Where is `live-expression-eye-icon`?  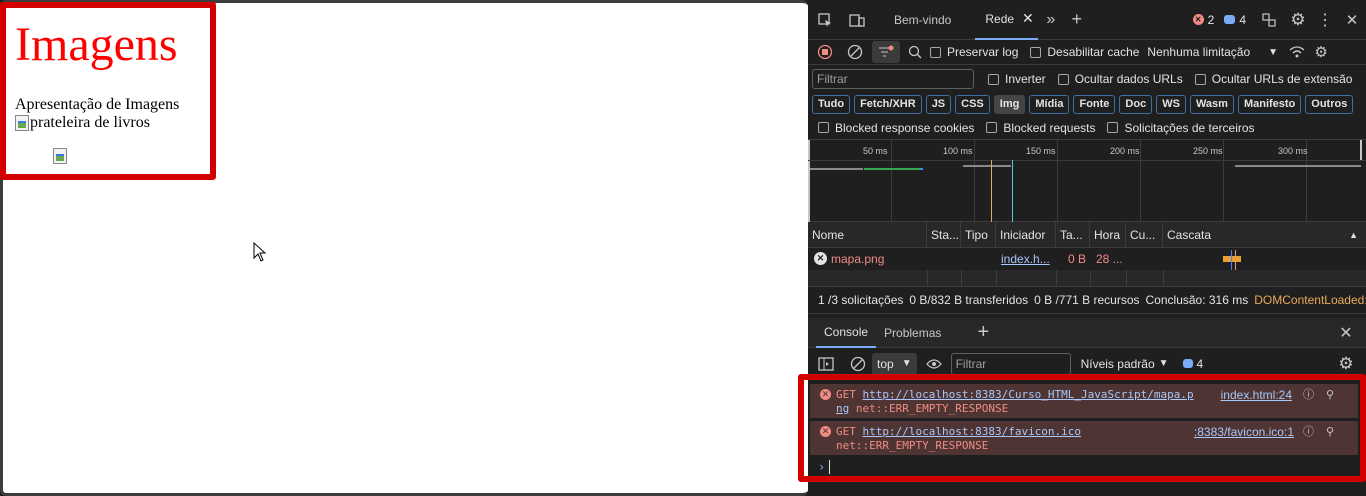 live-expression-eye-icon is located at coordinates (934, 364).